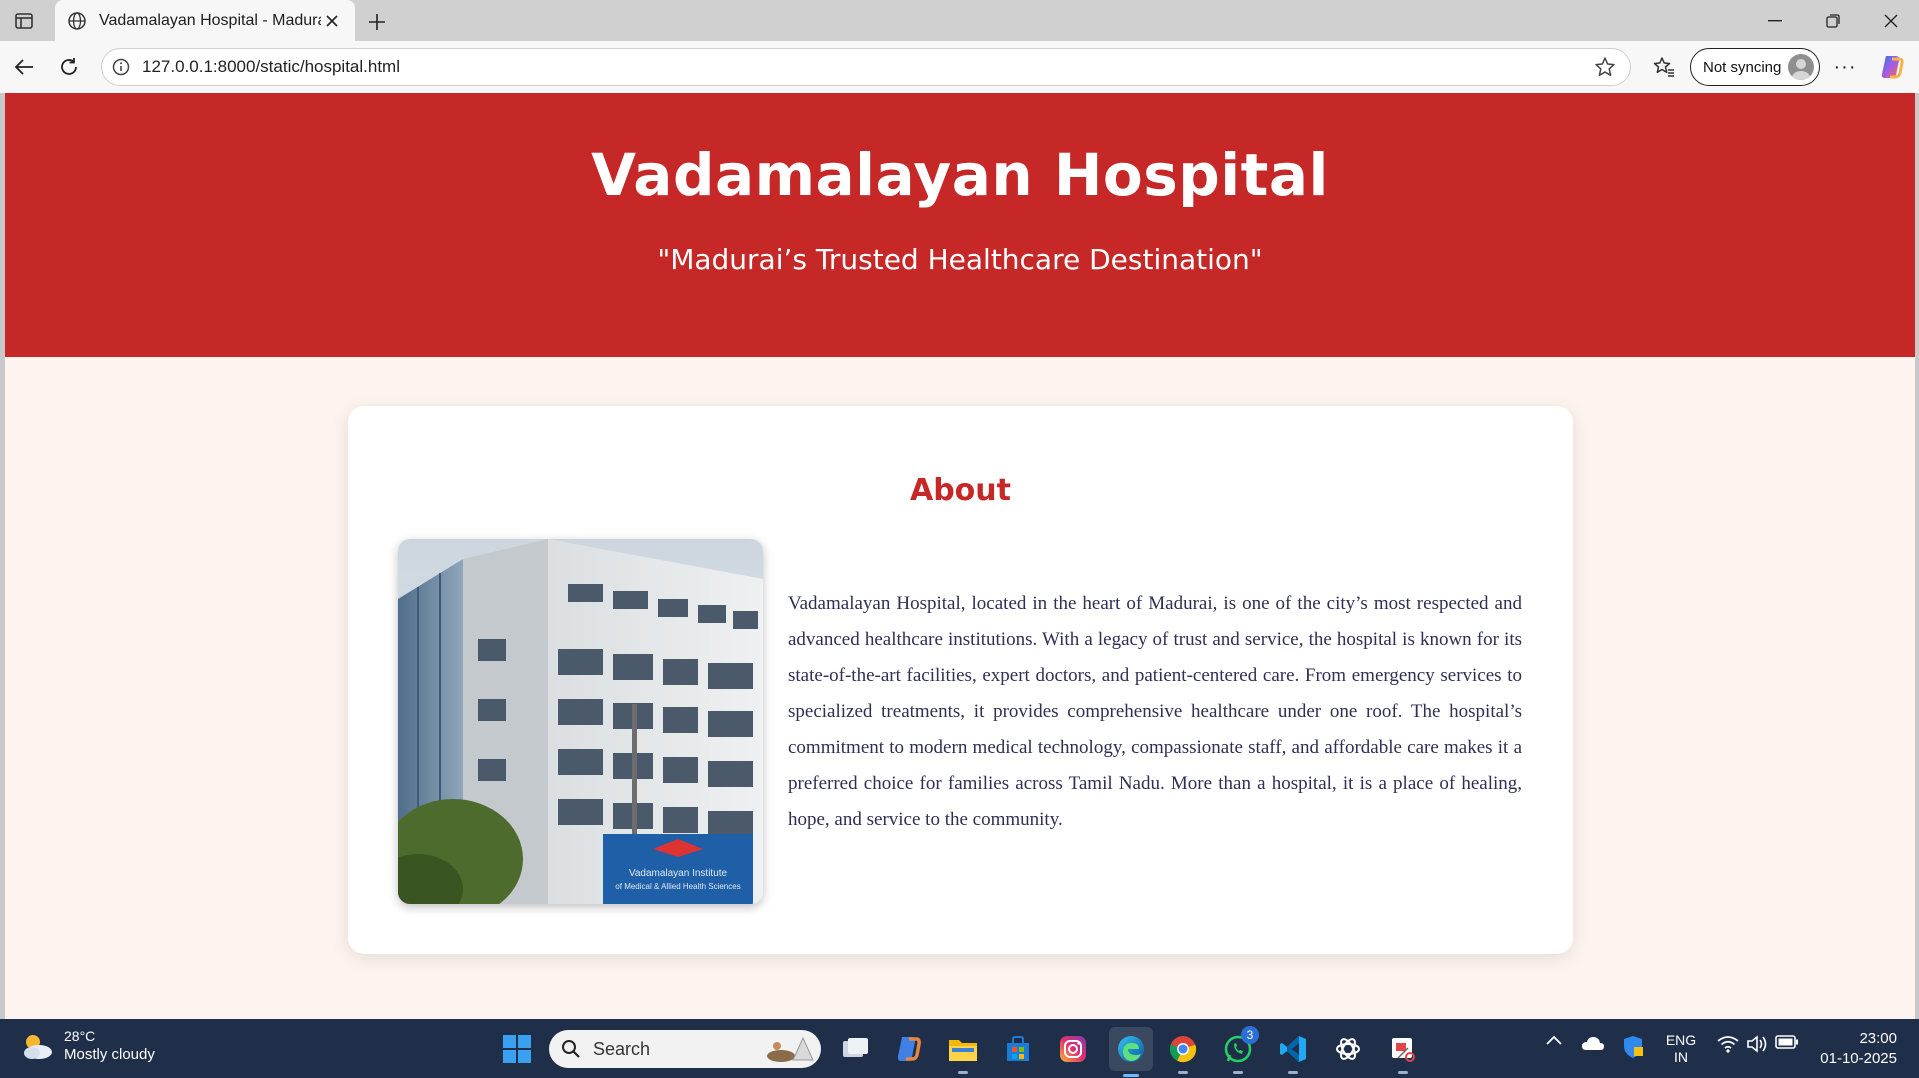 The image size is (1919, 1078). Describe the element at coordinates (517, 1049) in the screenshot. I see `start-menu-icon` at that location.